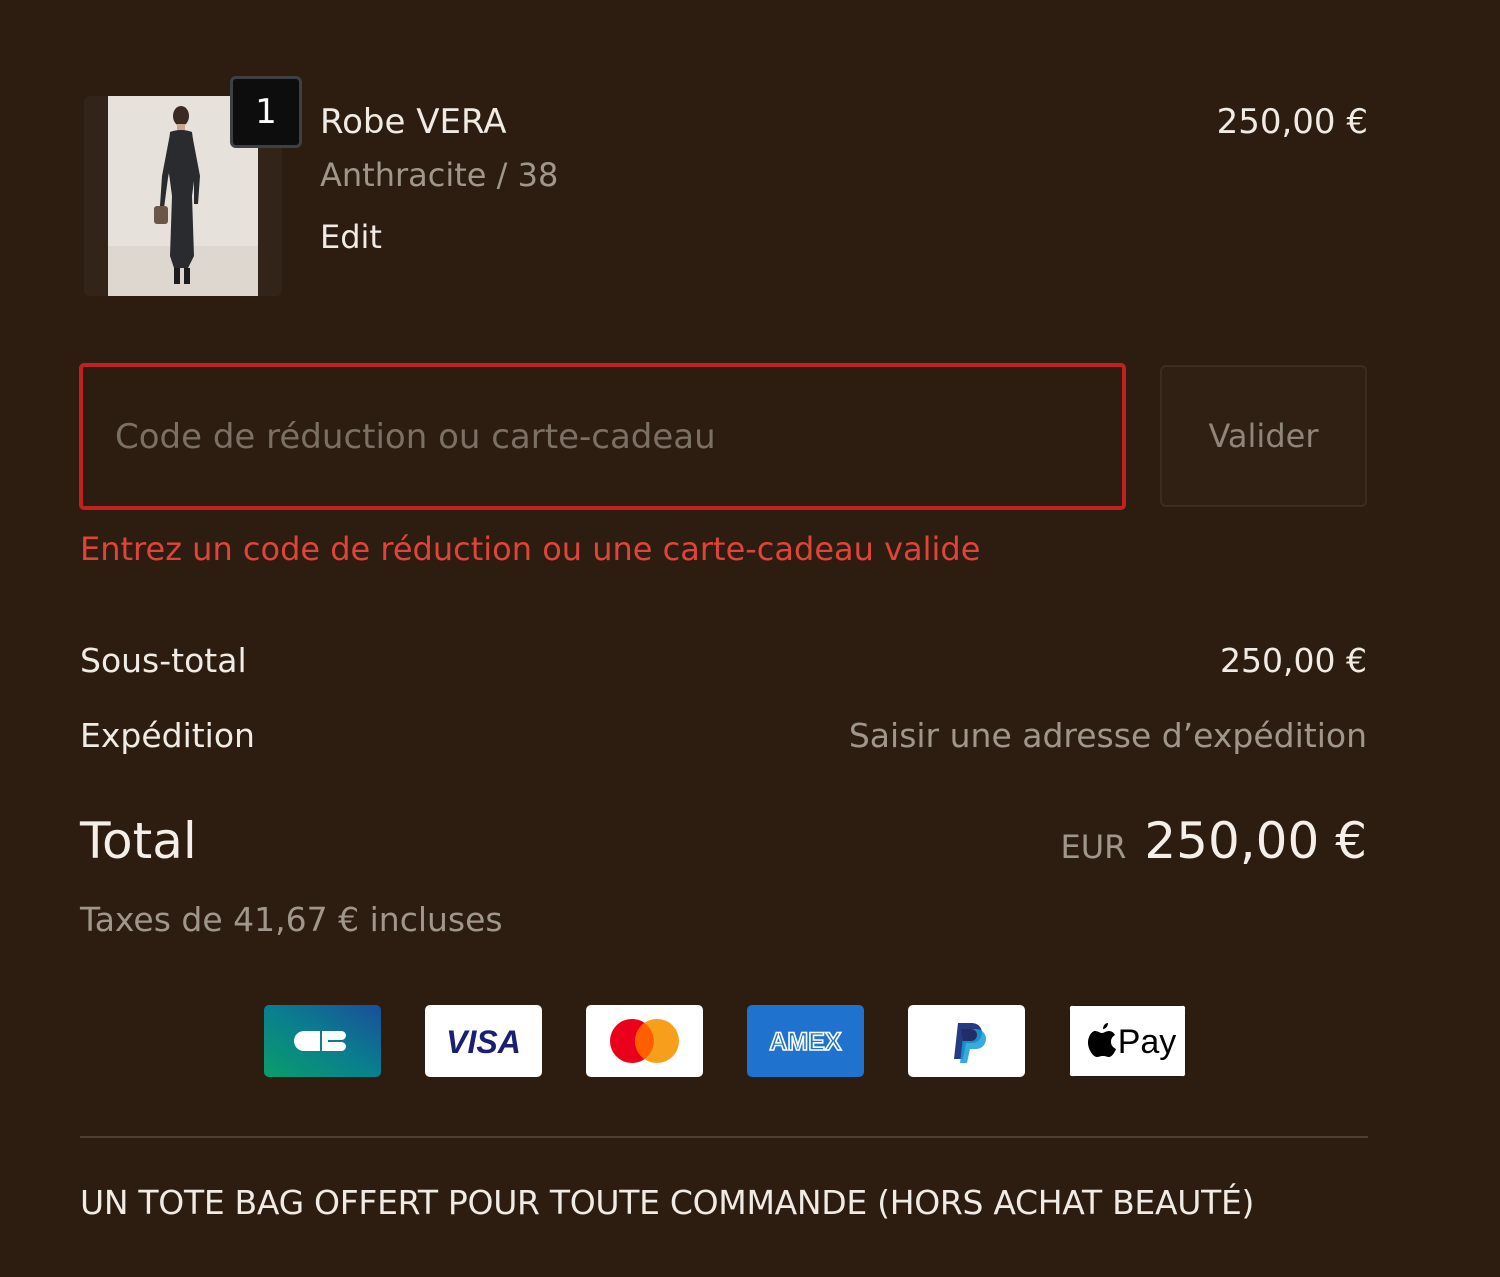 Image resolution: width=1500 pixels, height=1277 pixels. I want to click on svg-text: AMEX, so click(805, 1042).